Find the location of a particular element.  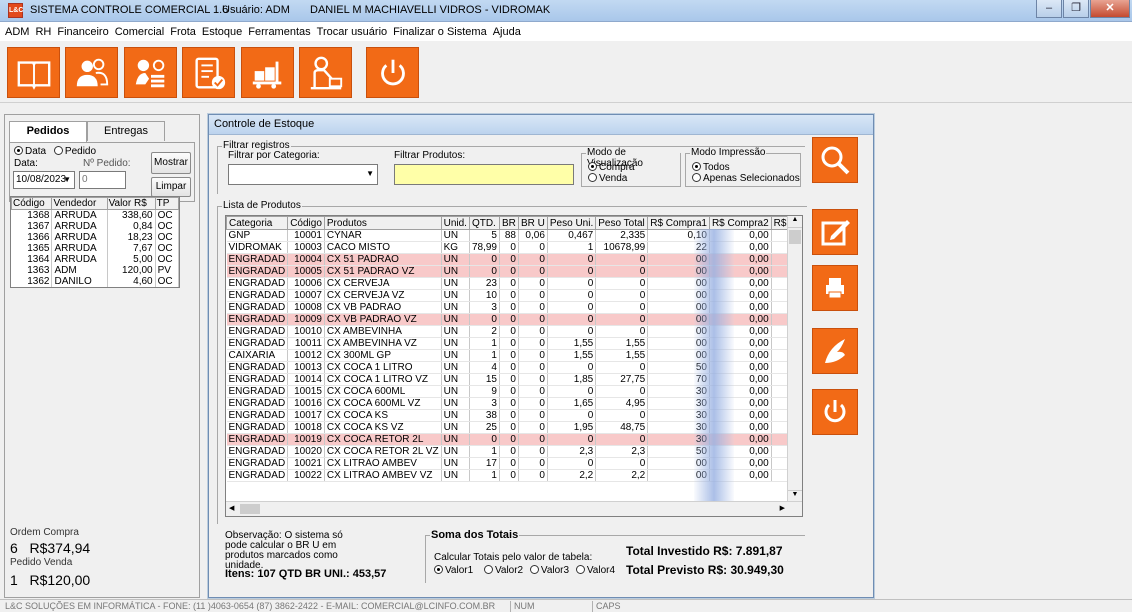

col-codigo: Código is located at coordinates (31, 203).